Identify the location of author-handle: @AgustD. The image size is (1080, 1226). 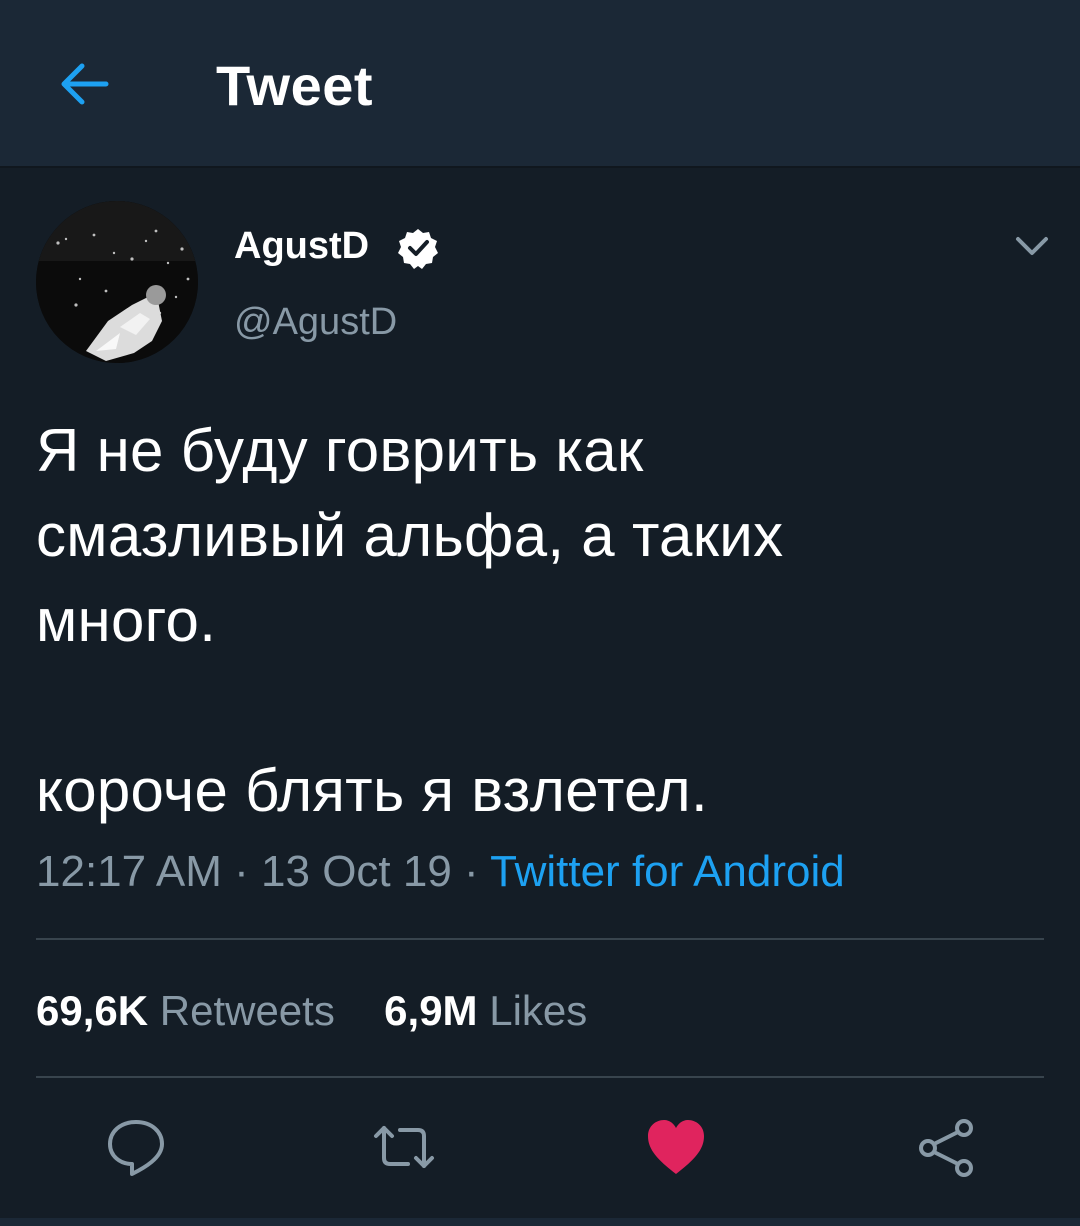
(315, 322).